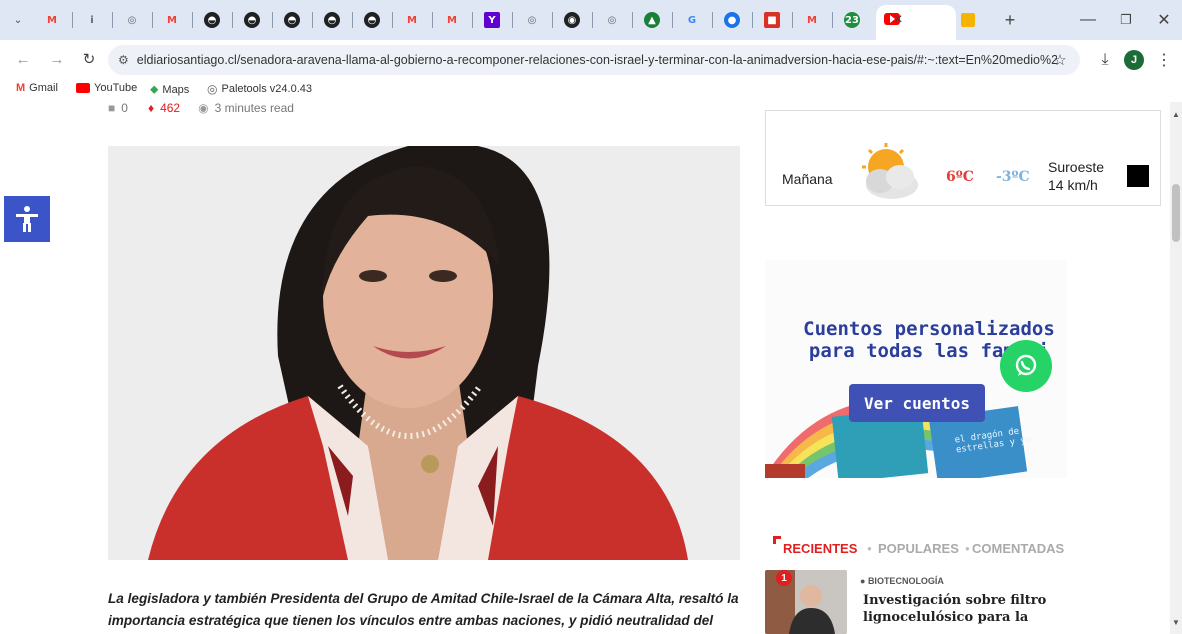  Describe the element at coordinates (92, 20) in the screenshot. I see `browser-tab-info: i` at that location.